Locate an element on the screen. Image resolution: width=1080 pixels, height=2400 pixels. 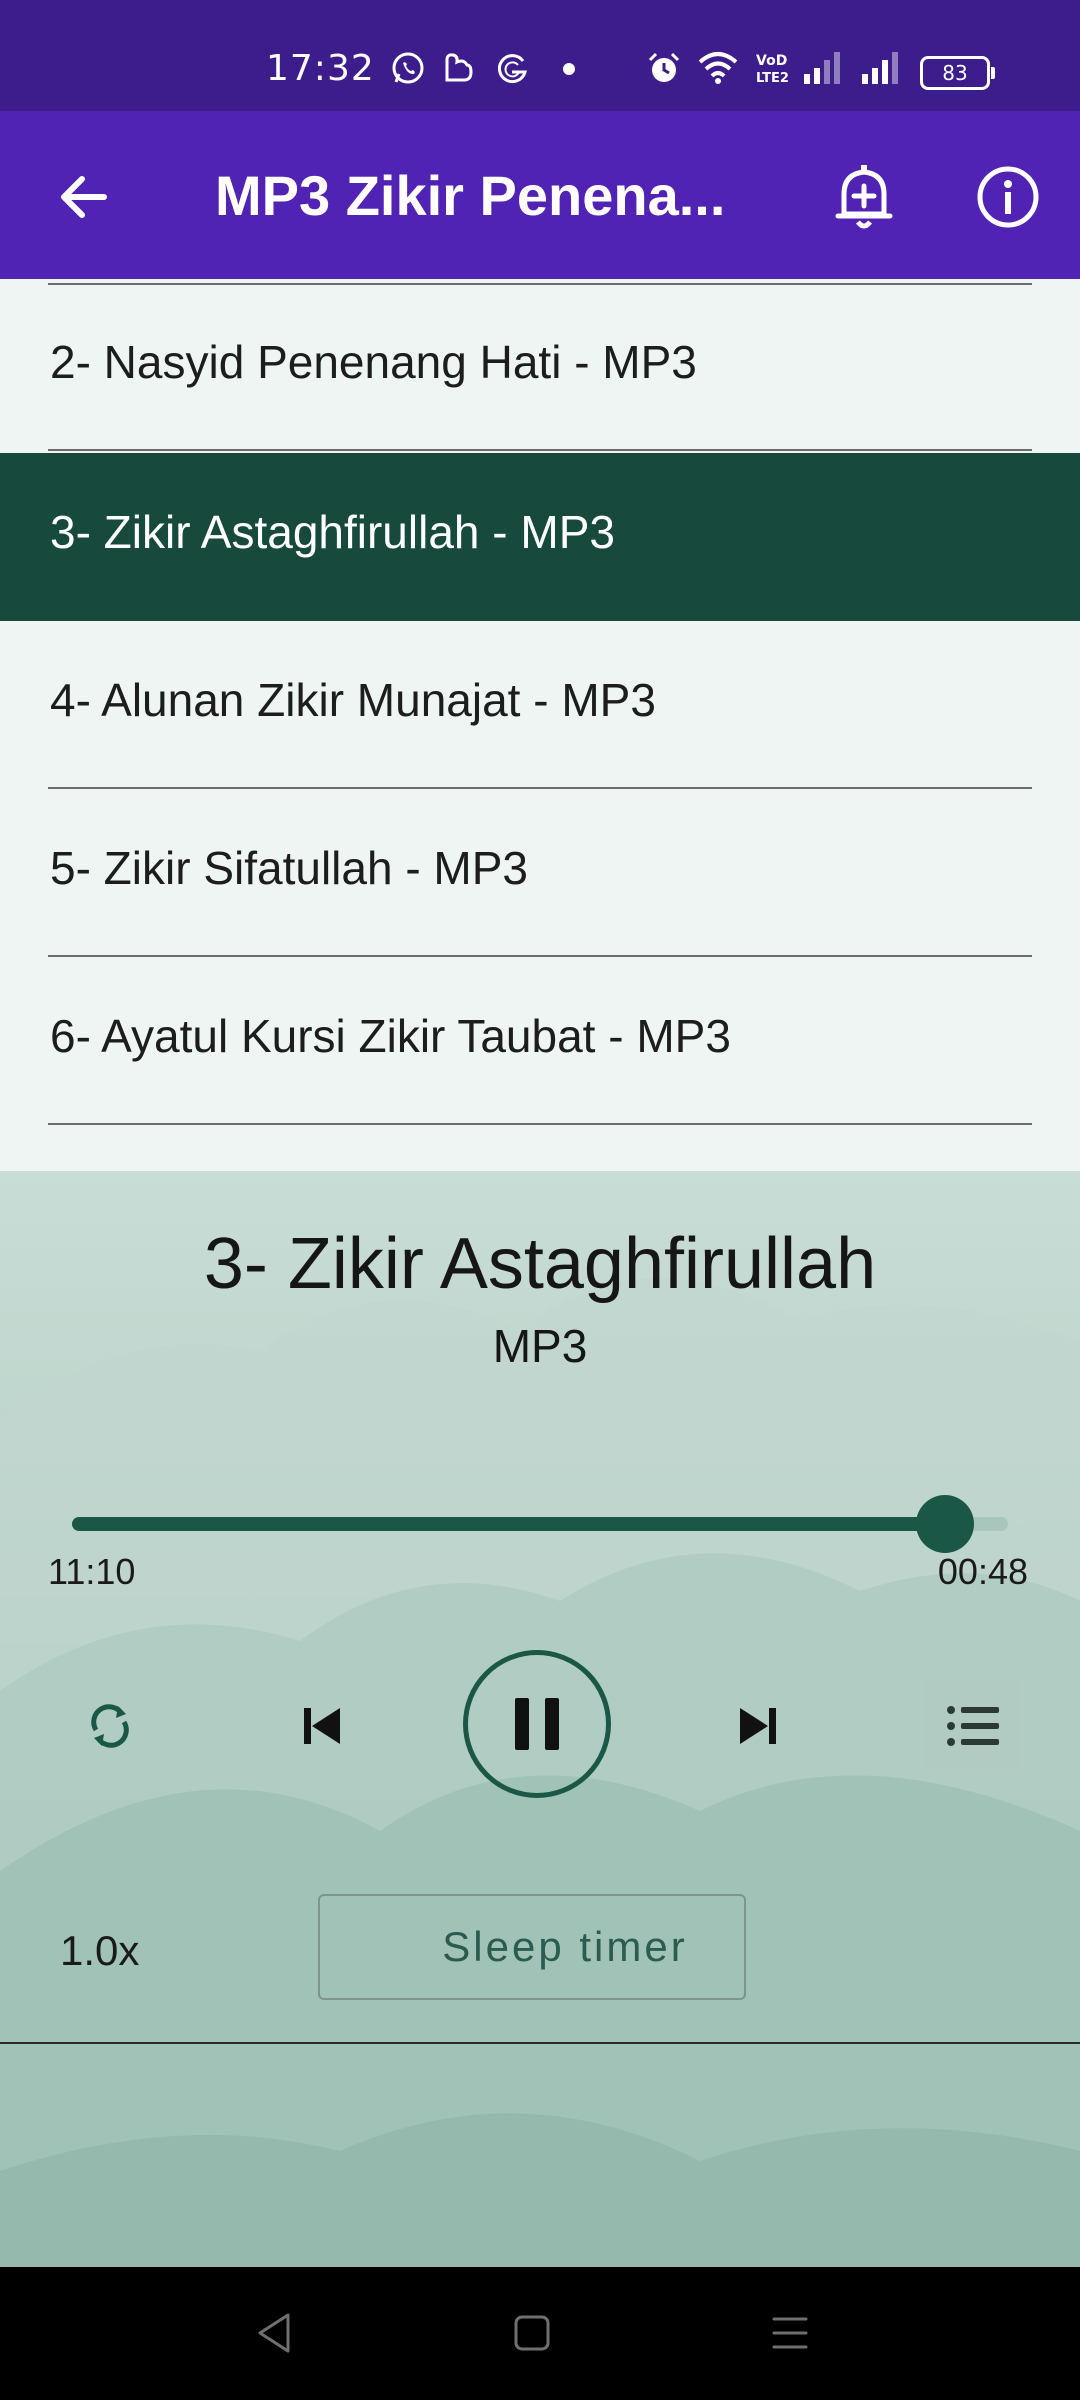
seek-thumb is located at coordinates (945, 1524).